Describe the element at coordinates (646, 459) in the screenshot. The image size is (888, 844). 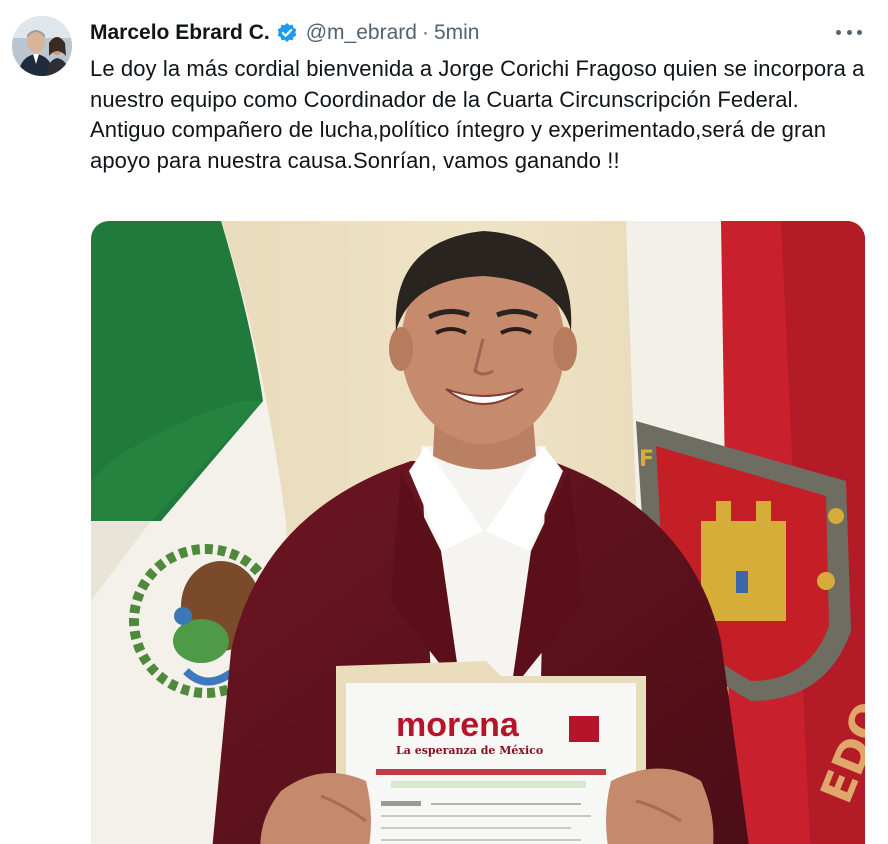
I see `svg-text: F` at that location.